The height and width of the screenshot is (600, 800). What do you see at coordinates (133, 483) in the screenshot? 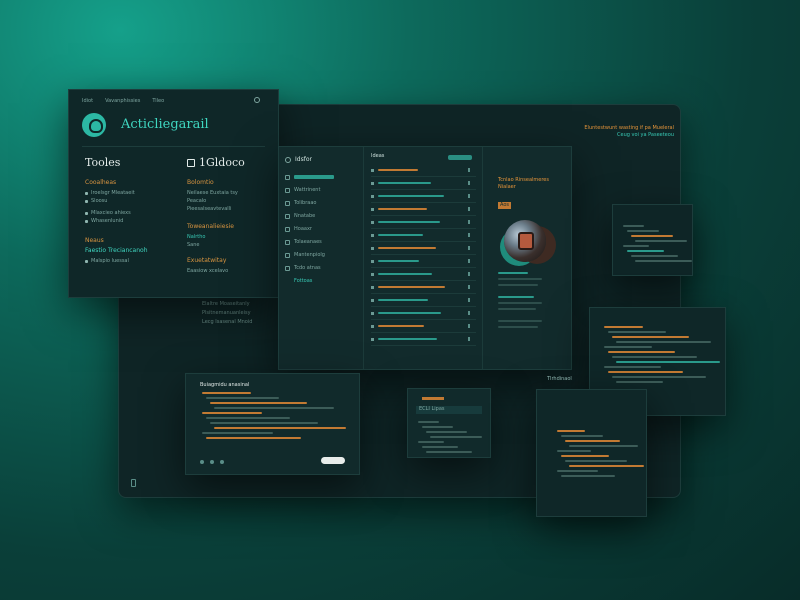
I see `device-icon` at bounding box center [133, 483].